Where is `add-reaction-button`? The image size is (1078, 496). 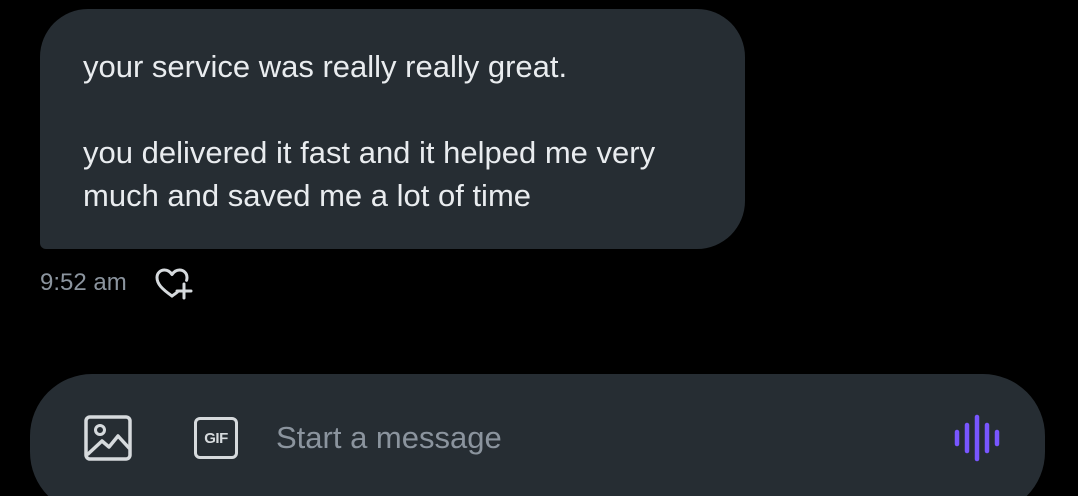 add-reaction-button is located at coordinates (173, 283).